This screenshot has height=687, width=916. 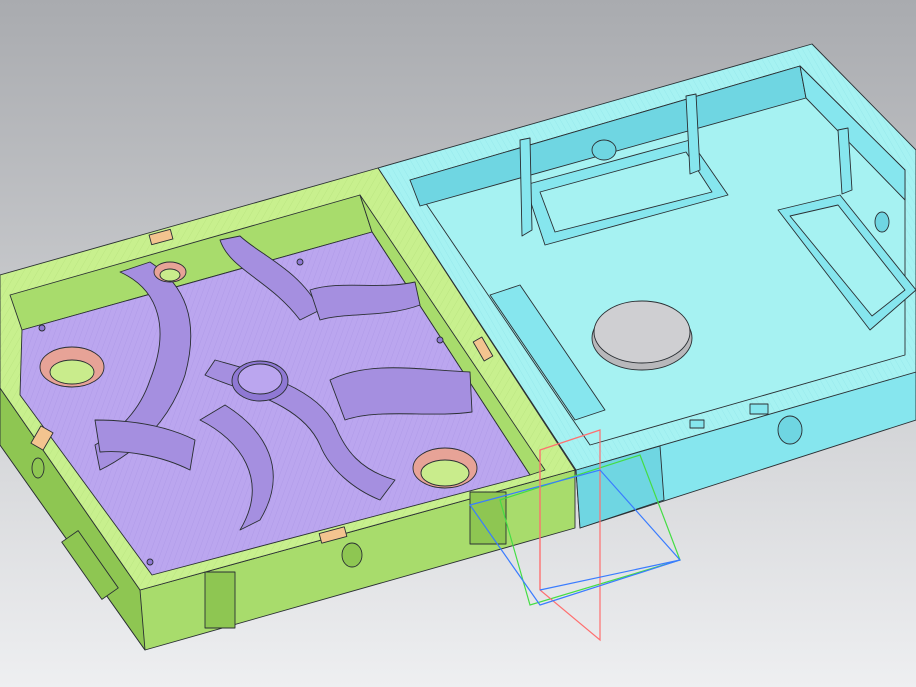 What do you see at coordinates (72, 372) in the screenshot?
I see `maze-pad-left-inner` at bounding box center [72, 372].